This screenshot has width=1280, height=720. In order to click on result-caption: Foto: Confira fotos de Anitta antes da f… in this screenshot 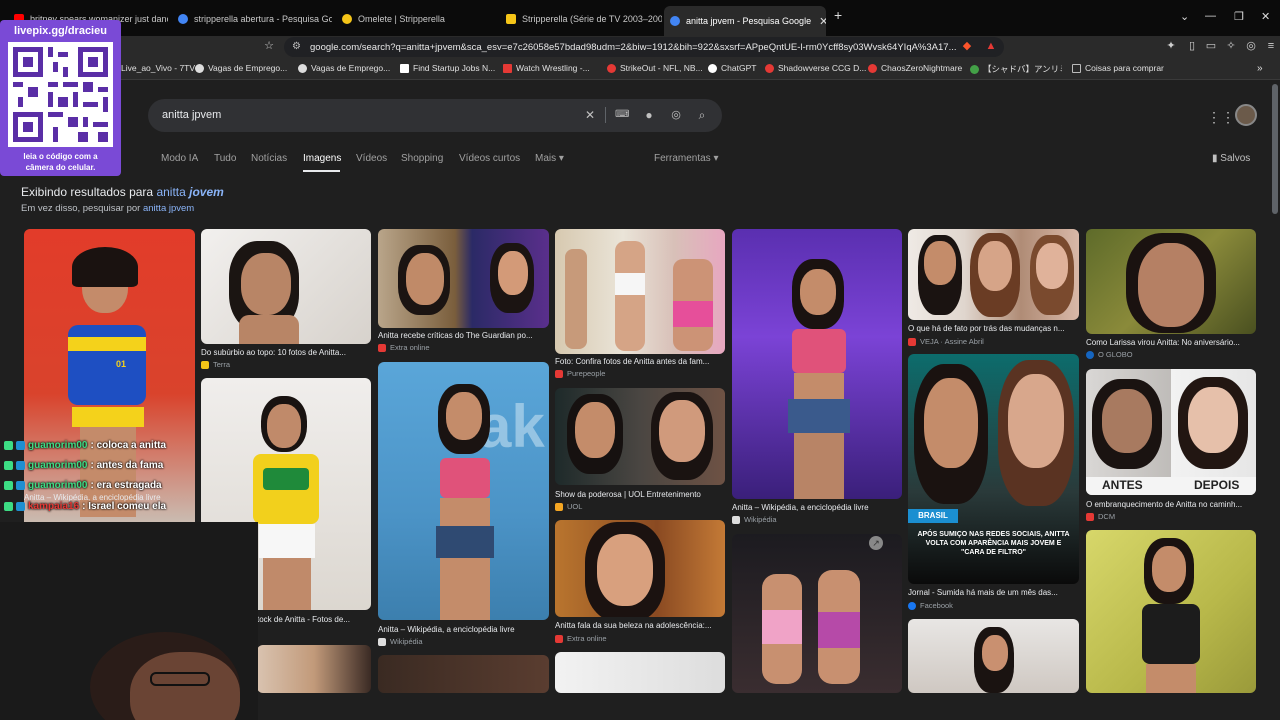, I will do `click(640, 361)`.